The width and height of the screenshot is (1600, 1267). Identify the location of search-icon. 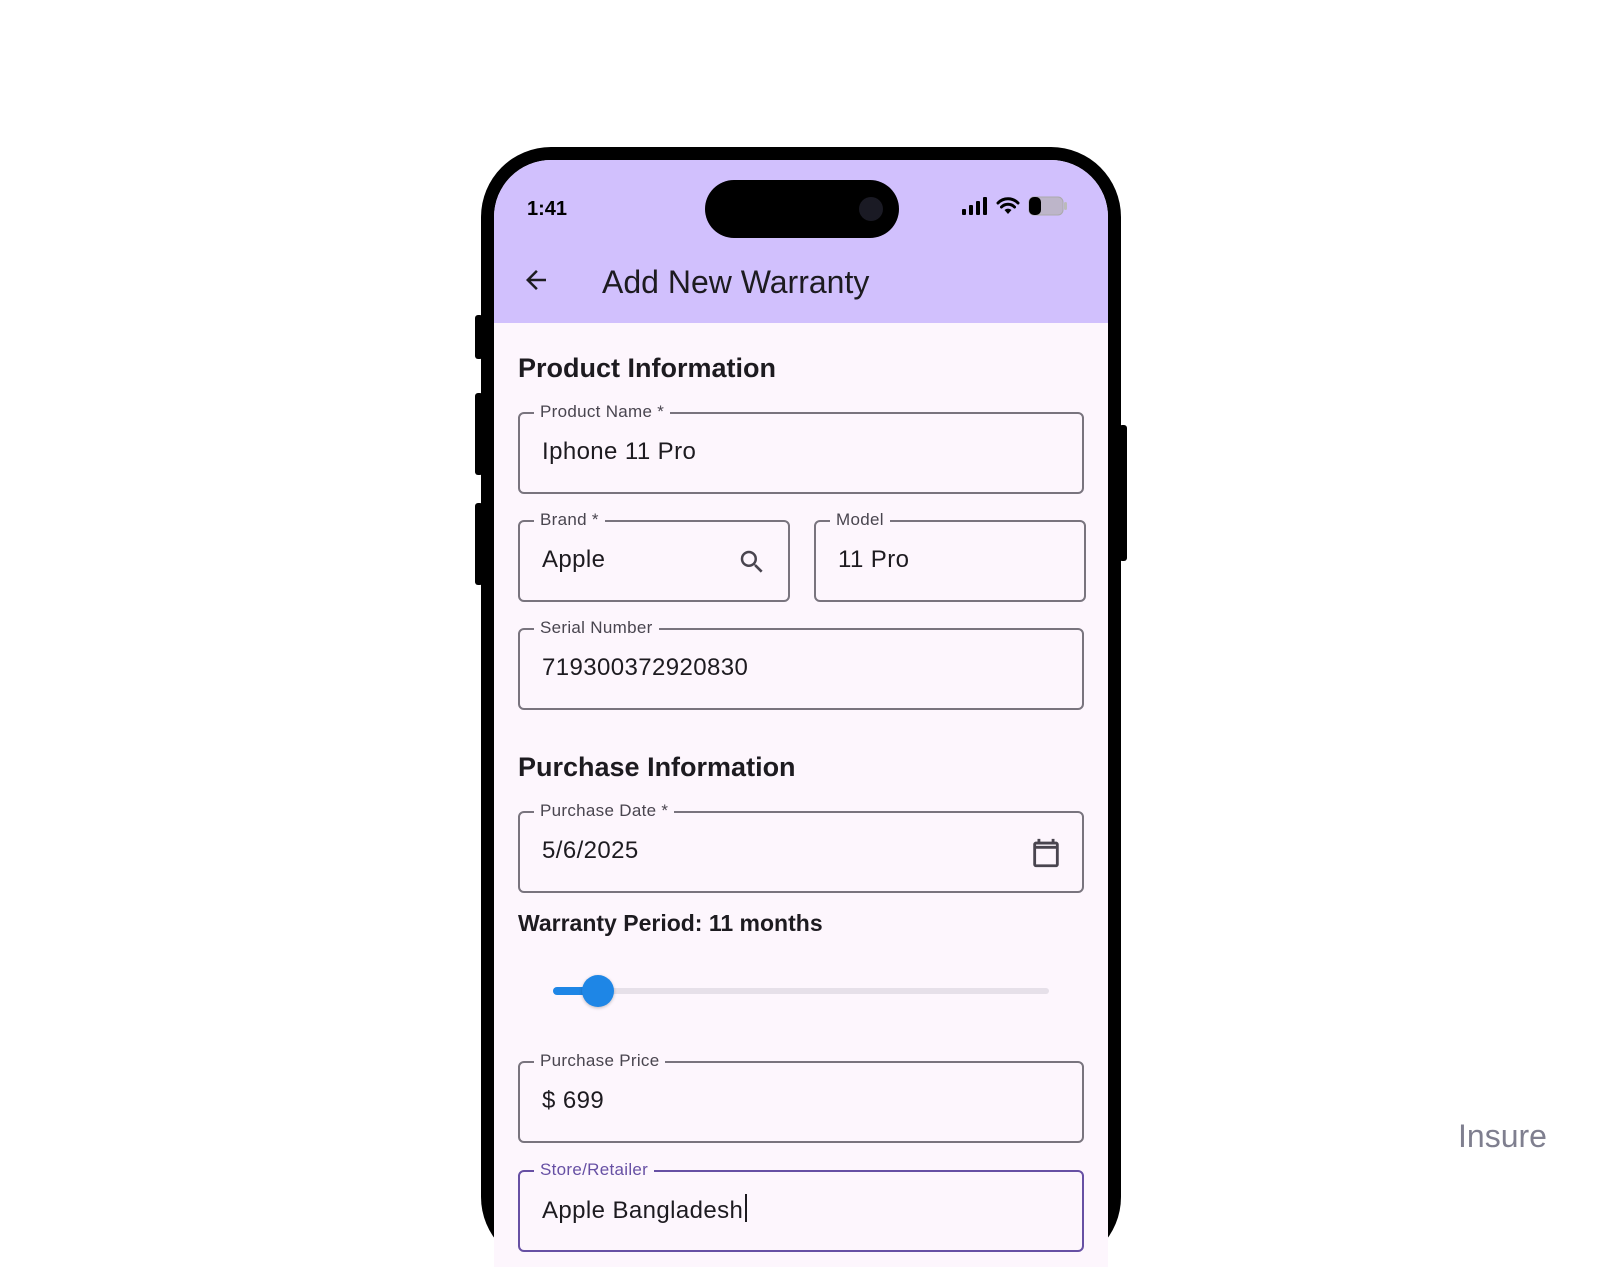
(751, 561).